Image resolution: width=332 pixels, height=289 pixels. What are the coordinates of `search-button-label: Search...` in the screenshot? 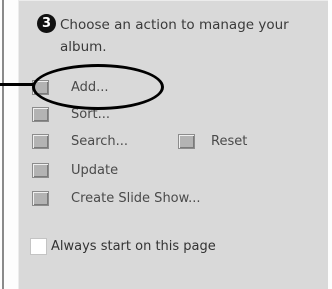 It's located at (99, 141).